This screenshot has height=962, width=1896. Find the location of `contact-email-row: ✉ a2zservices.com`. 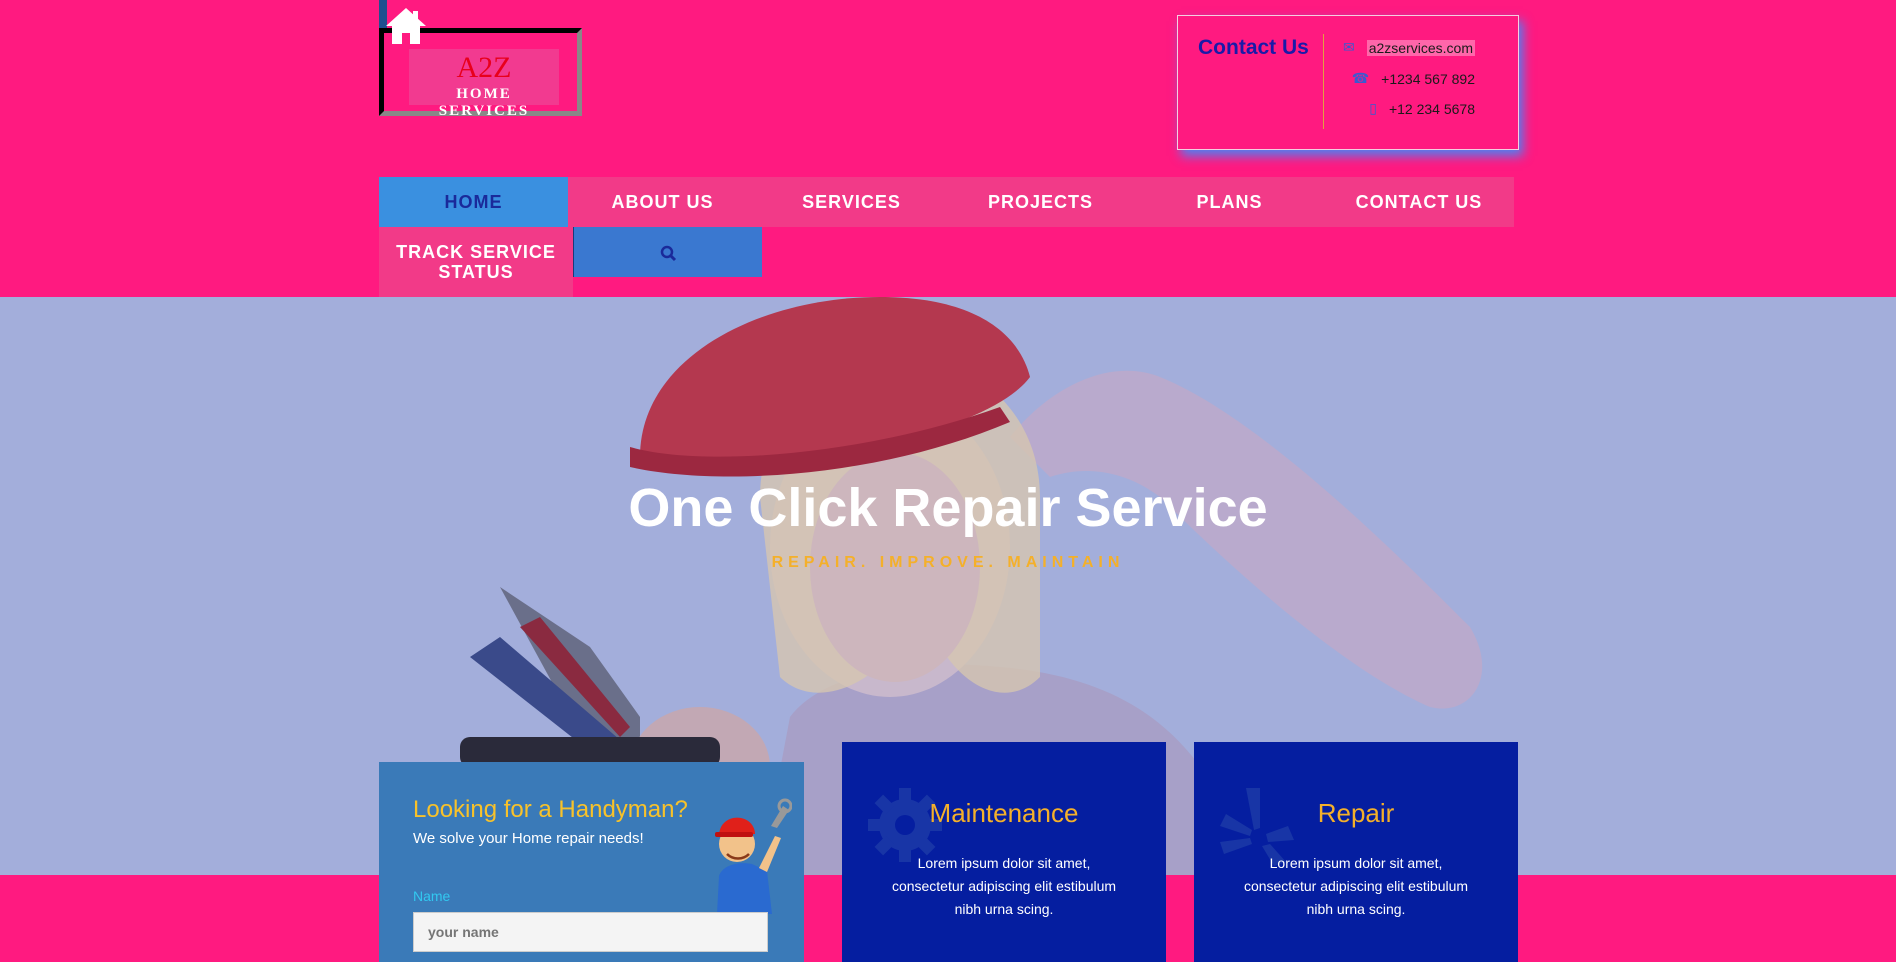

contact-email-row: ✉ a2zservices.com is located at coordinates (1409, 47).